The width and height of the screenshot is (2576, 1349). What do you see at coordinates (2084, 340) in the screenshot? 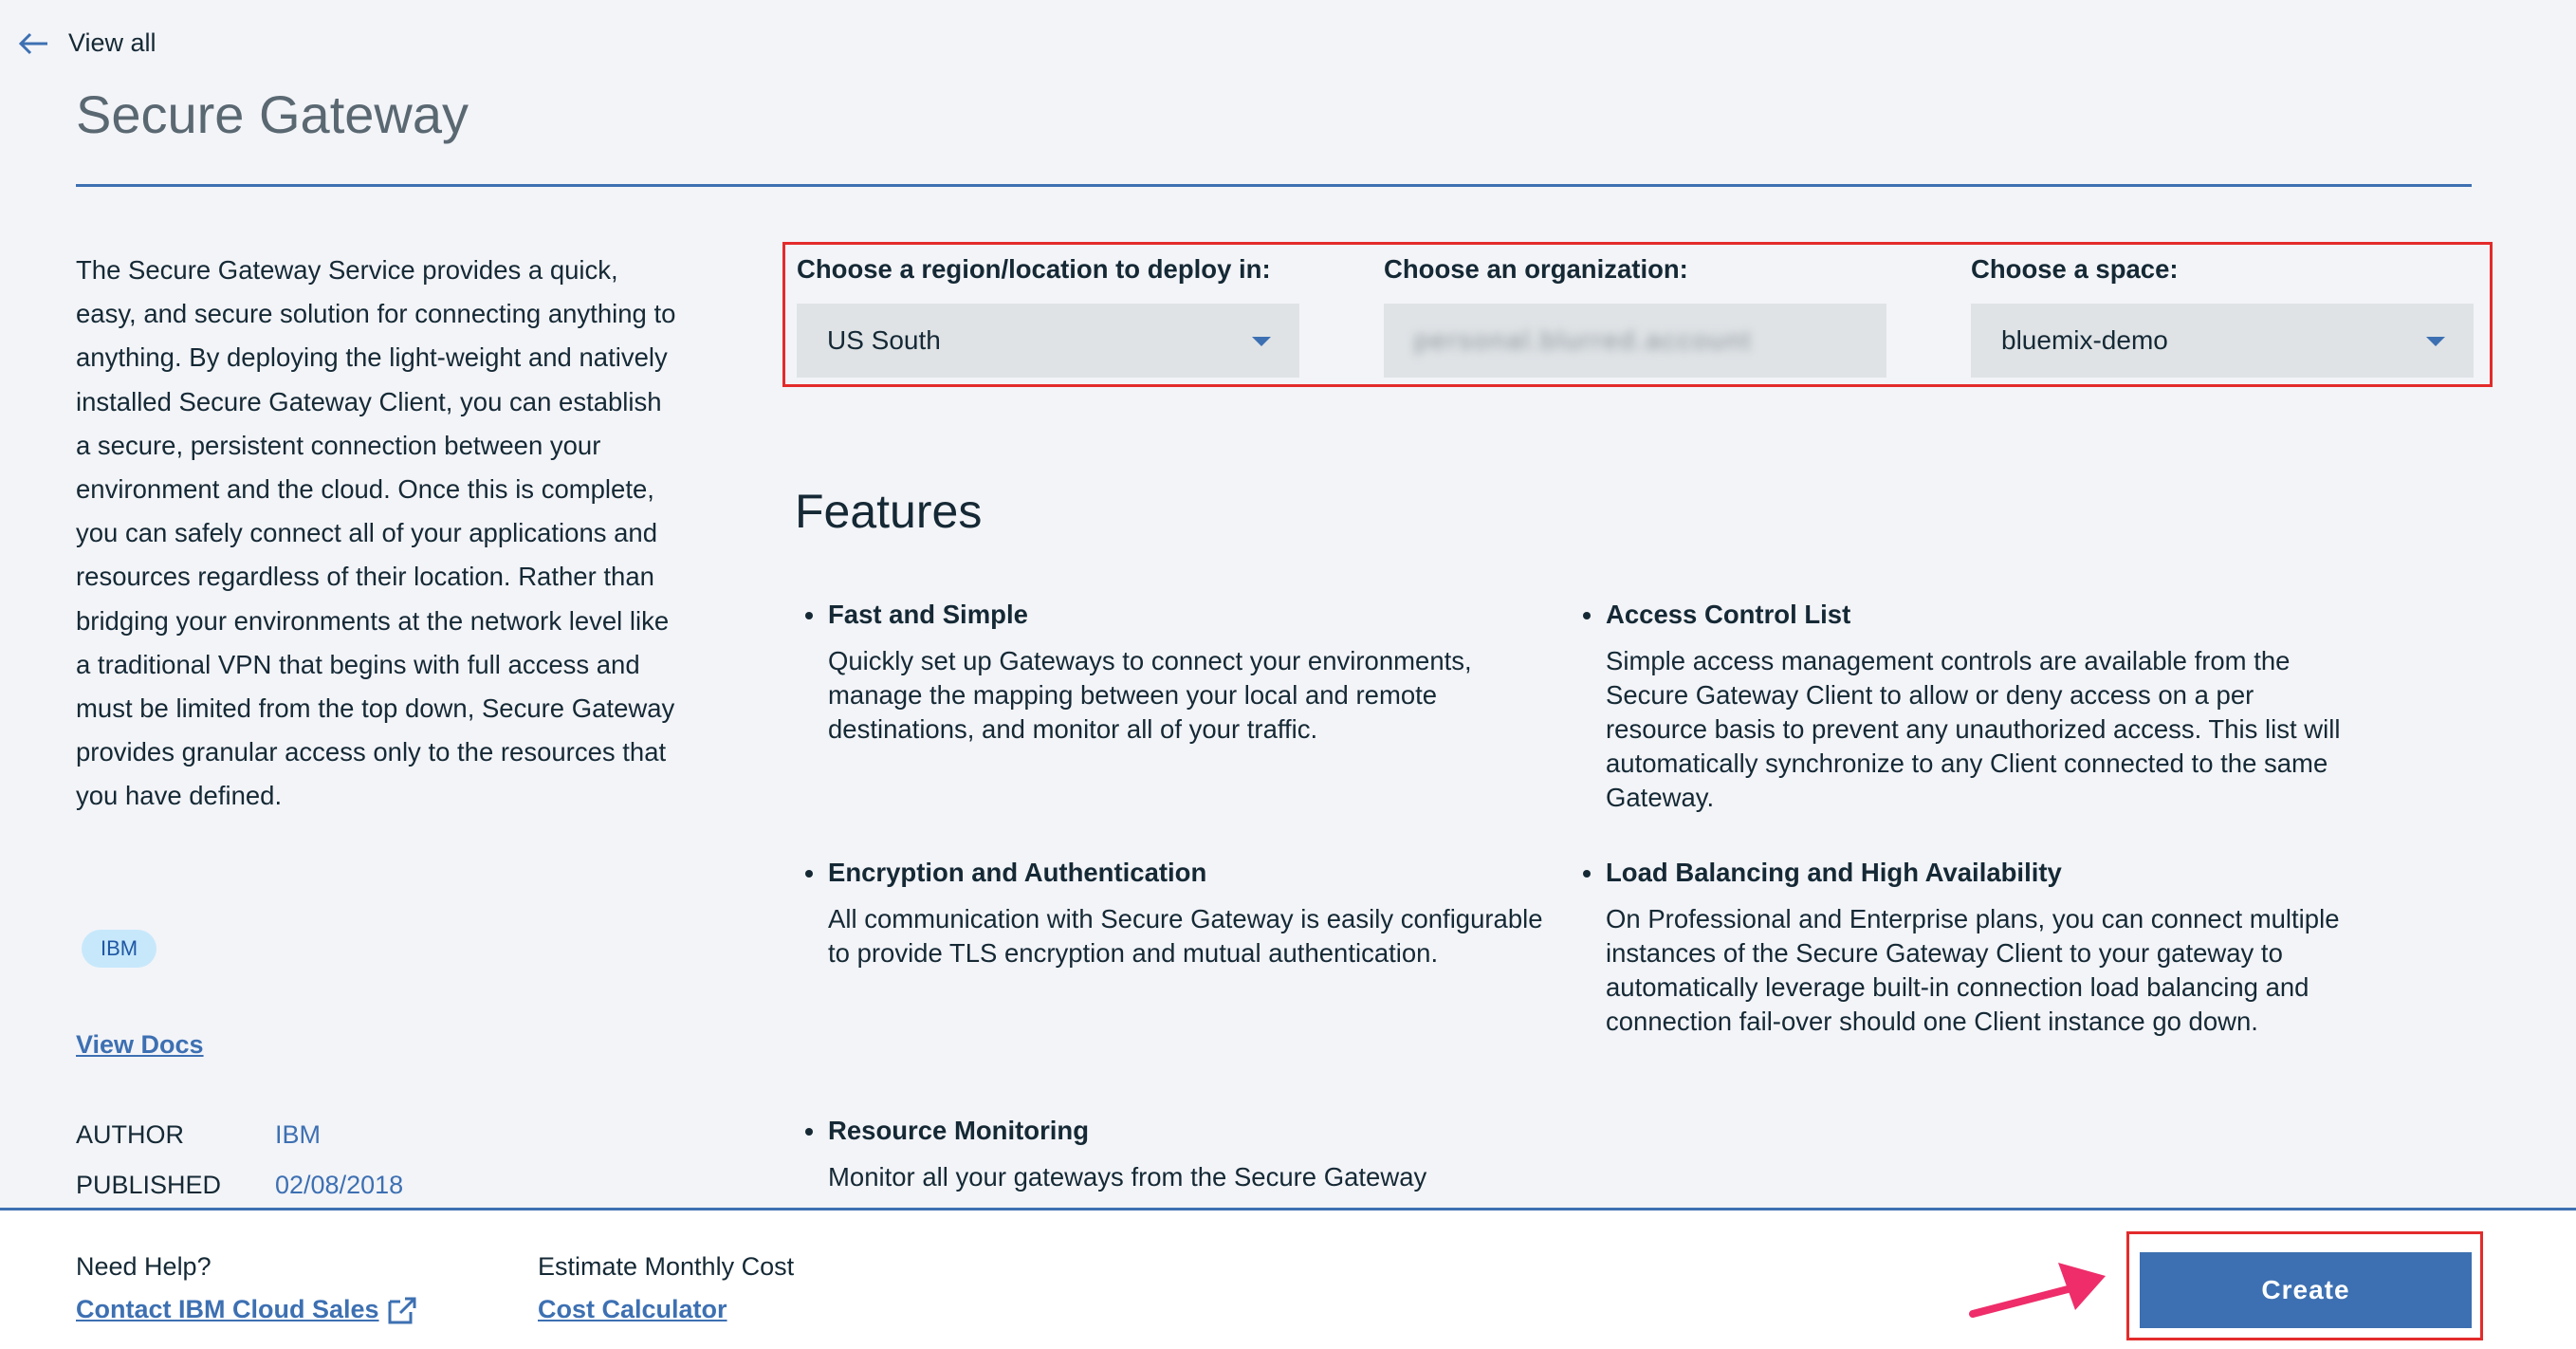
I see `space-value: bluemix-demo` at bounding box center [2084, 340].